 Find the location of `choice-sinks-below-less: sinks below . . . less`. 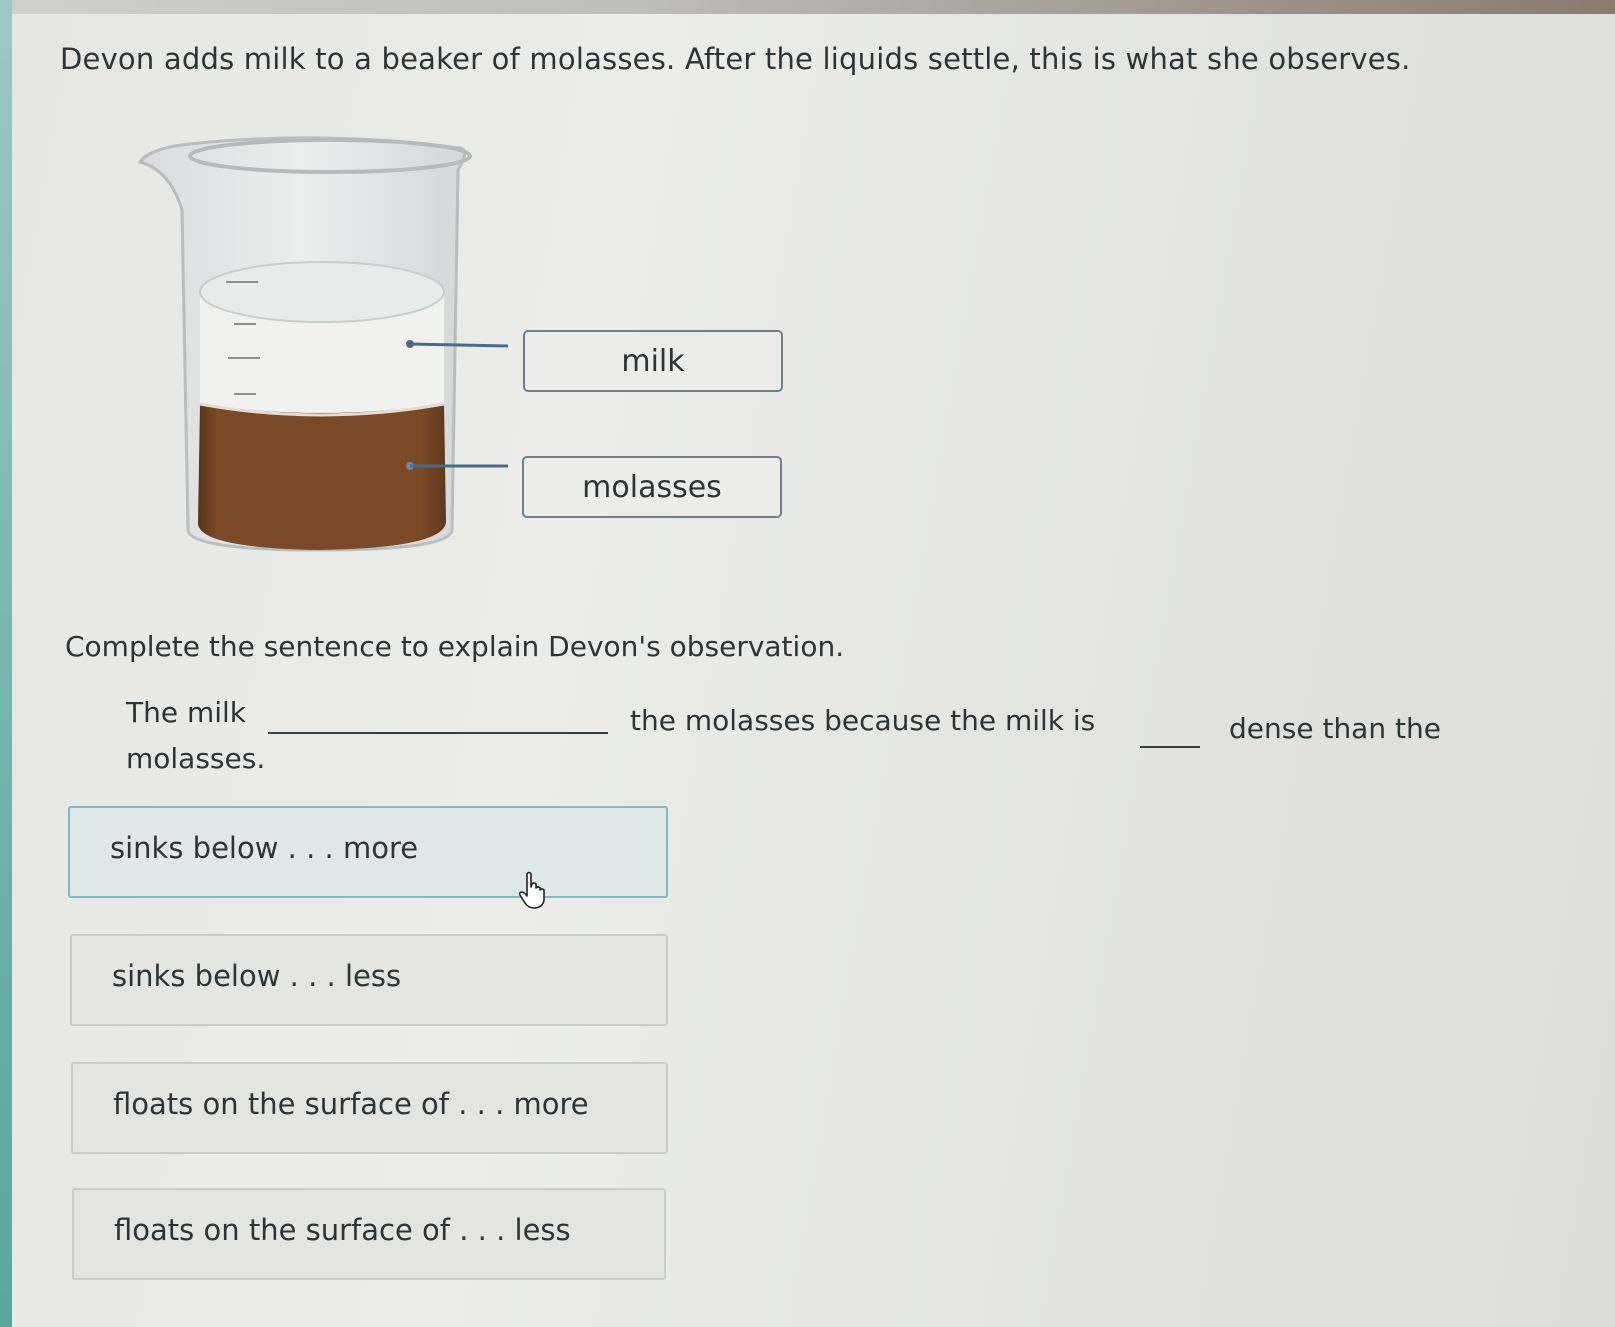

choice-sinks-below-less: sinks below . . . less is located at coordinates (369, 980).